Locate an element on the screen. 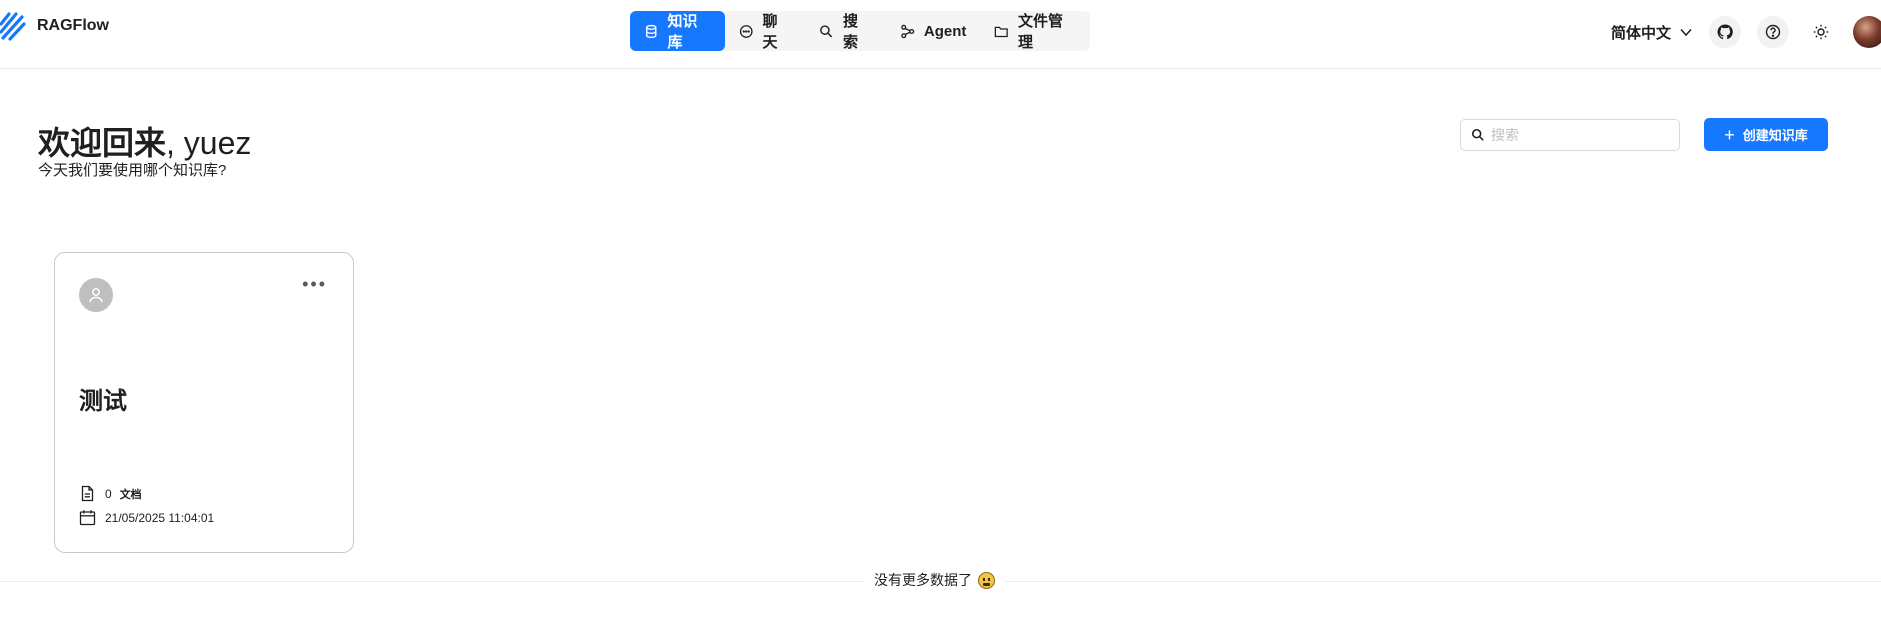 This screenshot has width=1881, height=633. nav-item-search: 搜索 is located at coordinates (845, 31).